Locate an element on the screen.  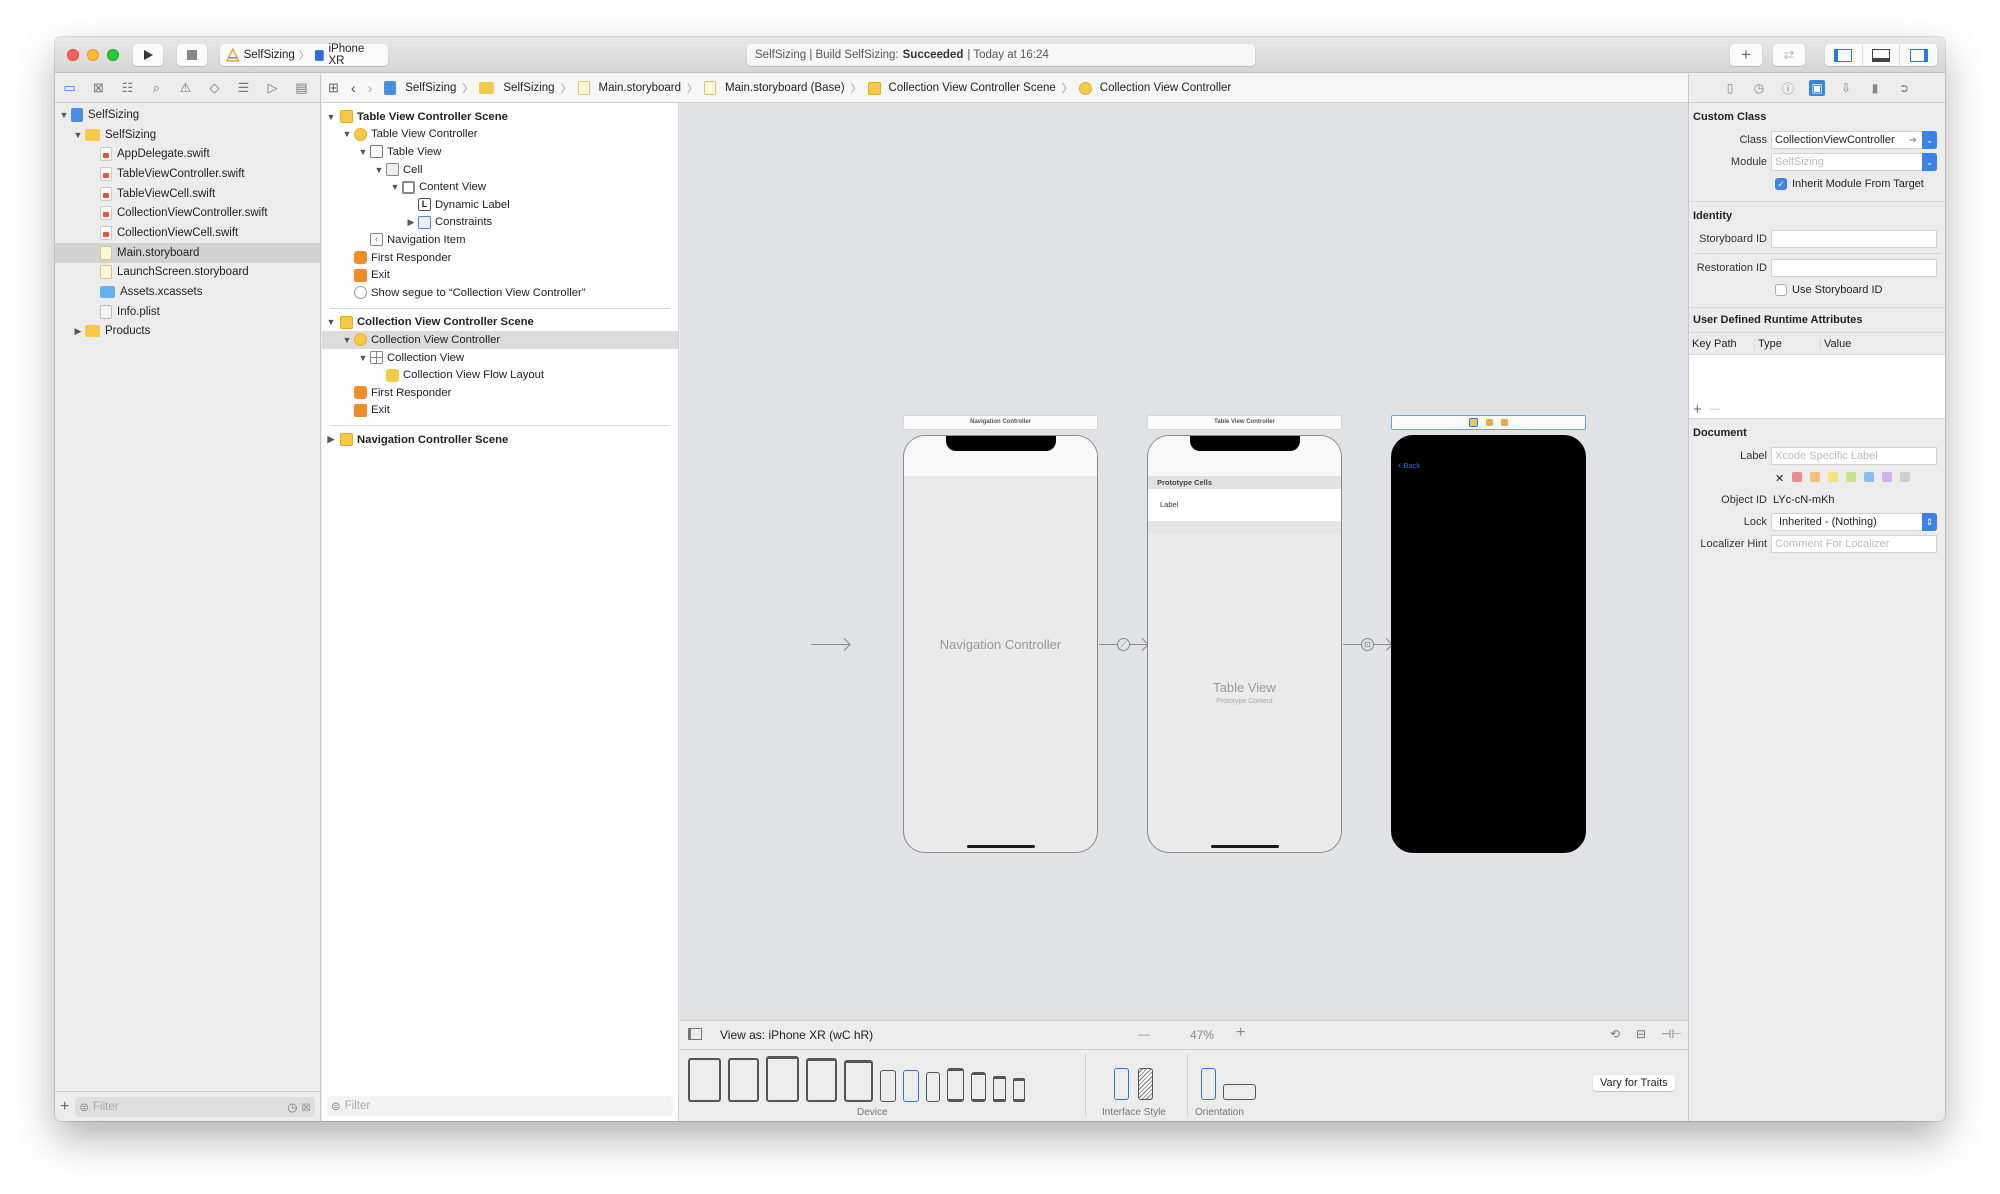
iphone-4s-device-button is located at coordinates (1019, 1090).